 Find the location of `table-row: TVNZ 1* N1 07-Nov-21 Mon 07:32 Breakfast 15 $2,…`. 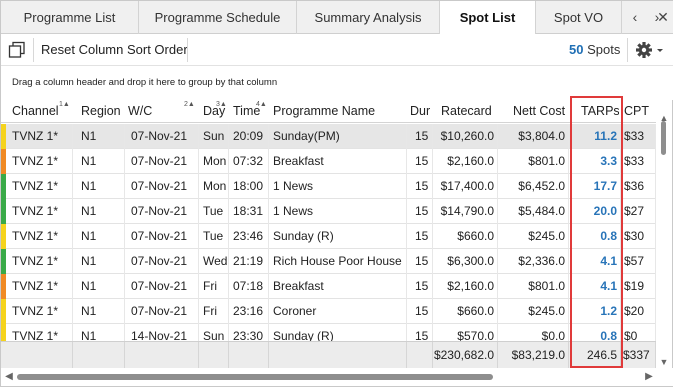

table-row: TVNZ 1* N1 07-Nov-21 Mon 07:32 Breakfast 15 $2,… is located at coordinates (328, 161).